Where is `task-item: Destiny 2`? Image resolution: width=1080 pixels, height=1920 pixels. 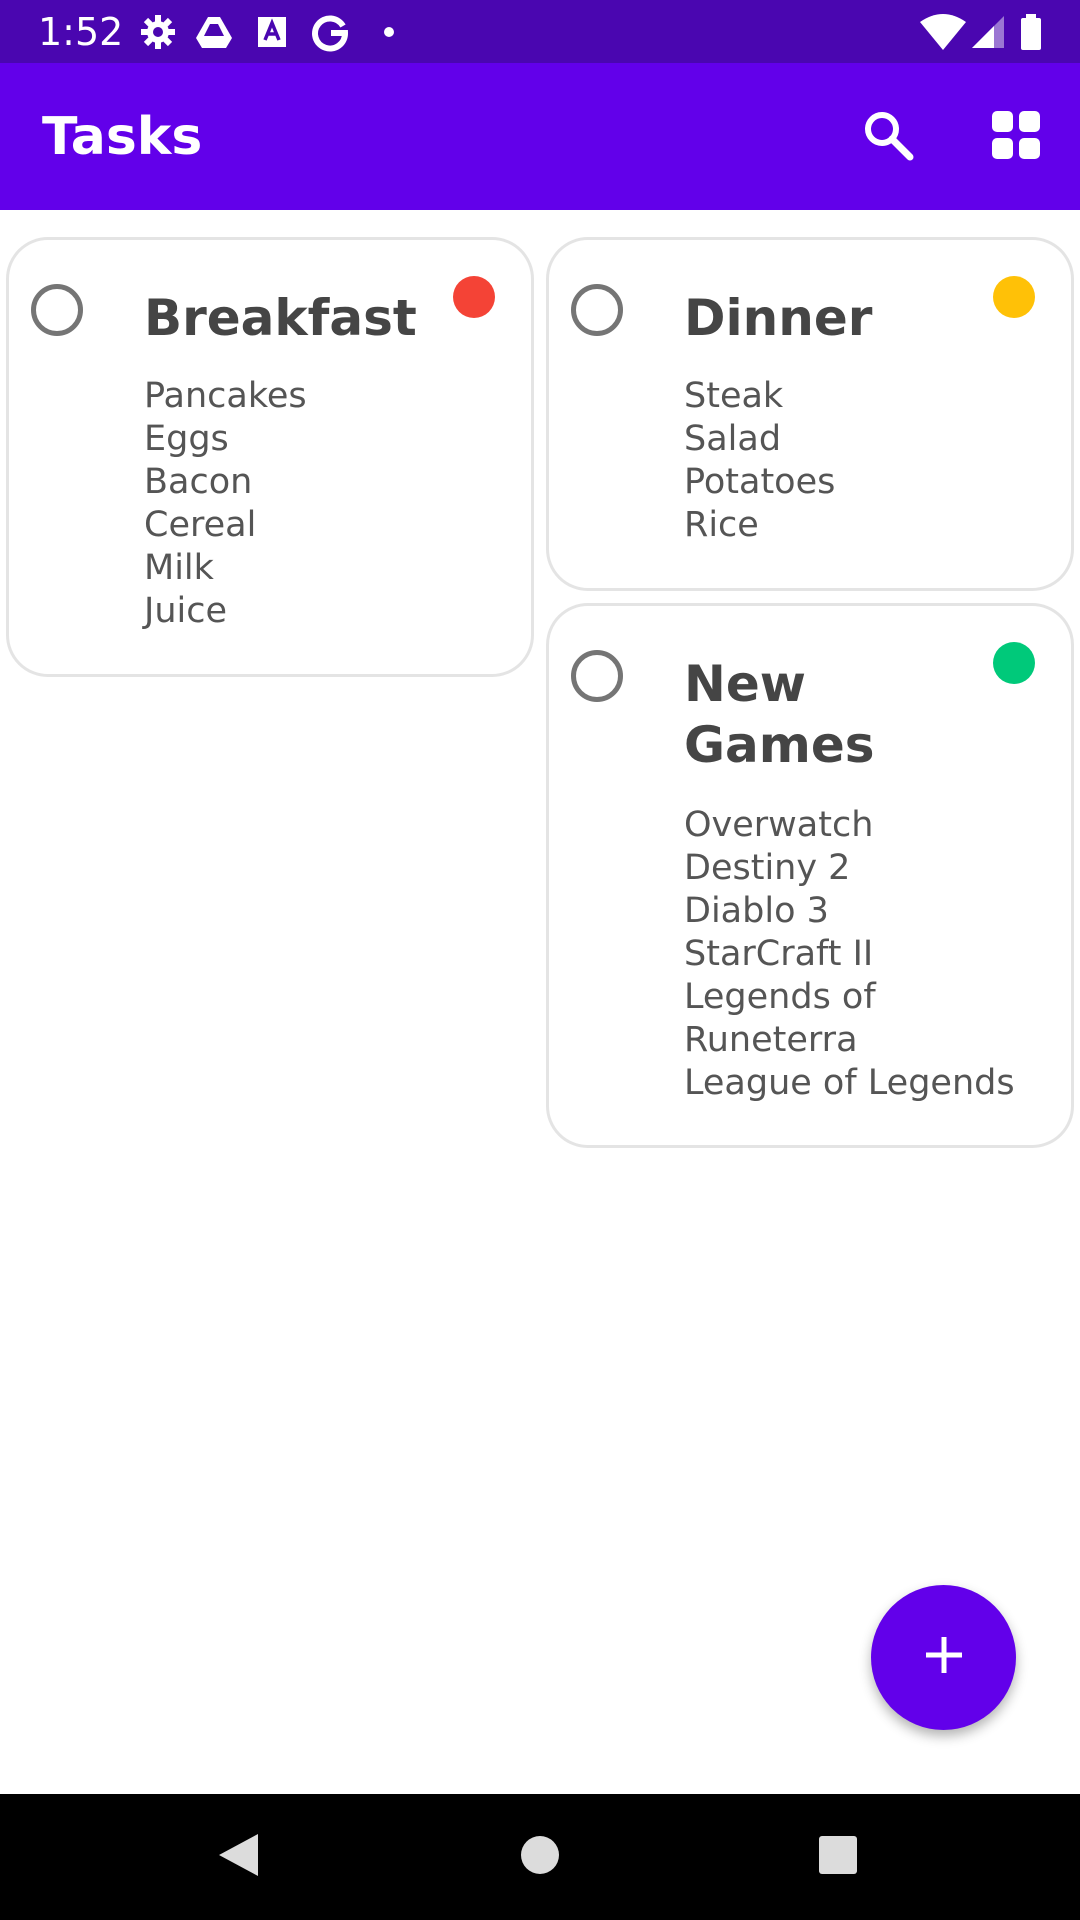 task-item: Destiny 2 is located at coordinates (767, 868).